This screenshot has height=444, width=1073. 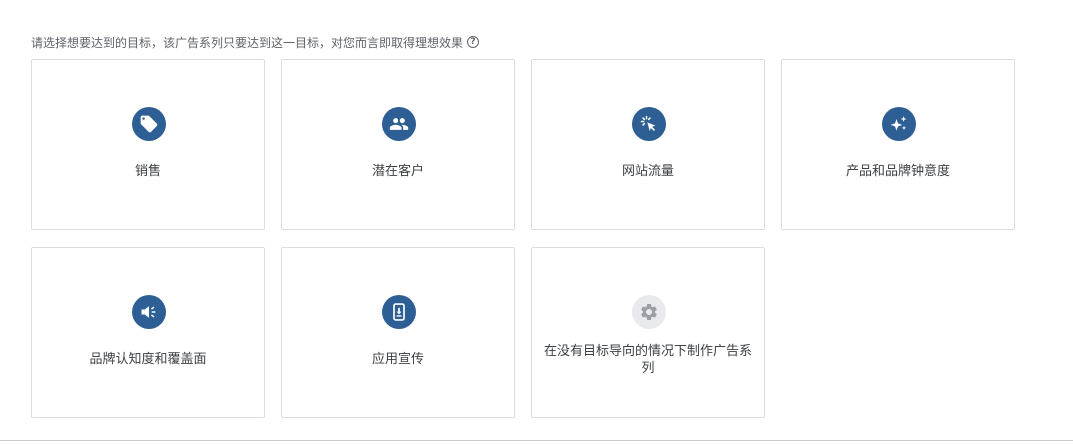 What do you see at coordinates (897, 171) in the screenshot?
I see `goal-label: 产品和品牌钟意度` at bounding box center [897, 171].